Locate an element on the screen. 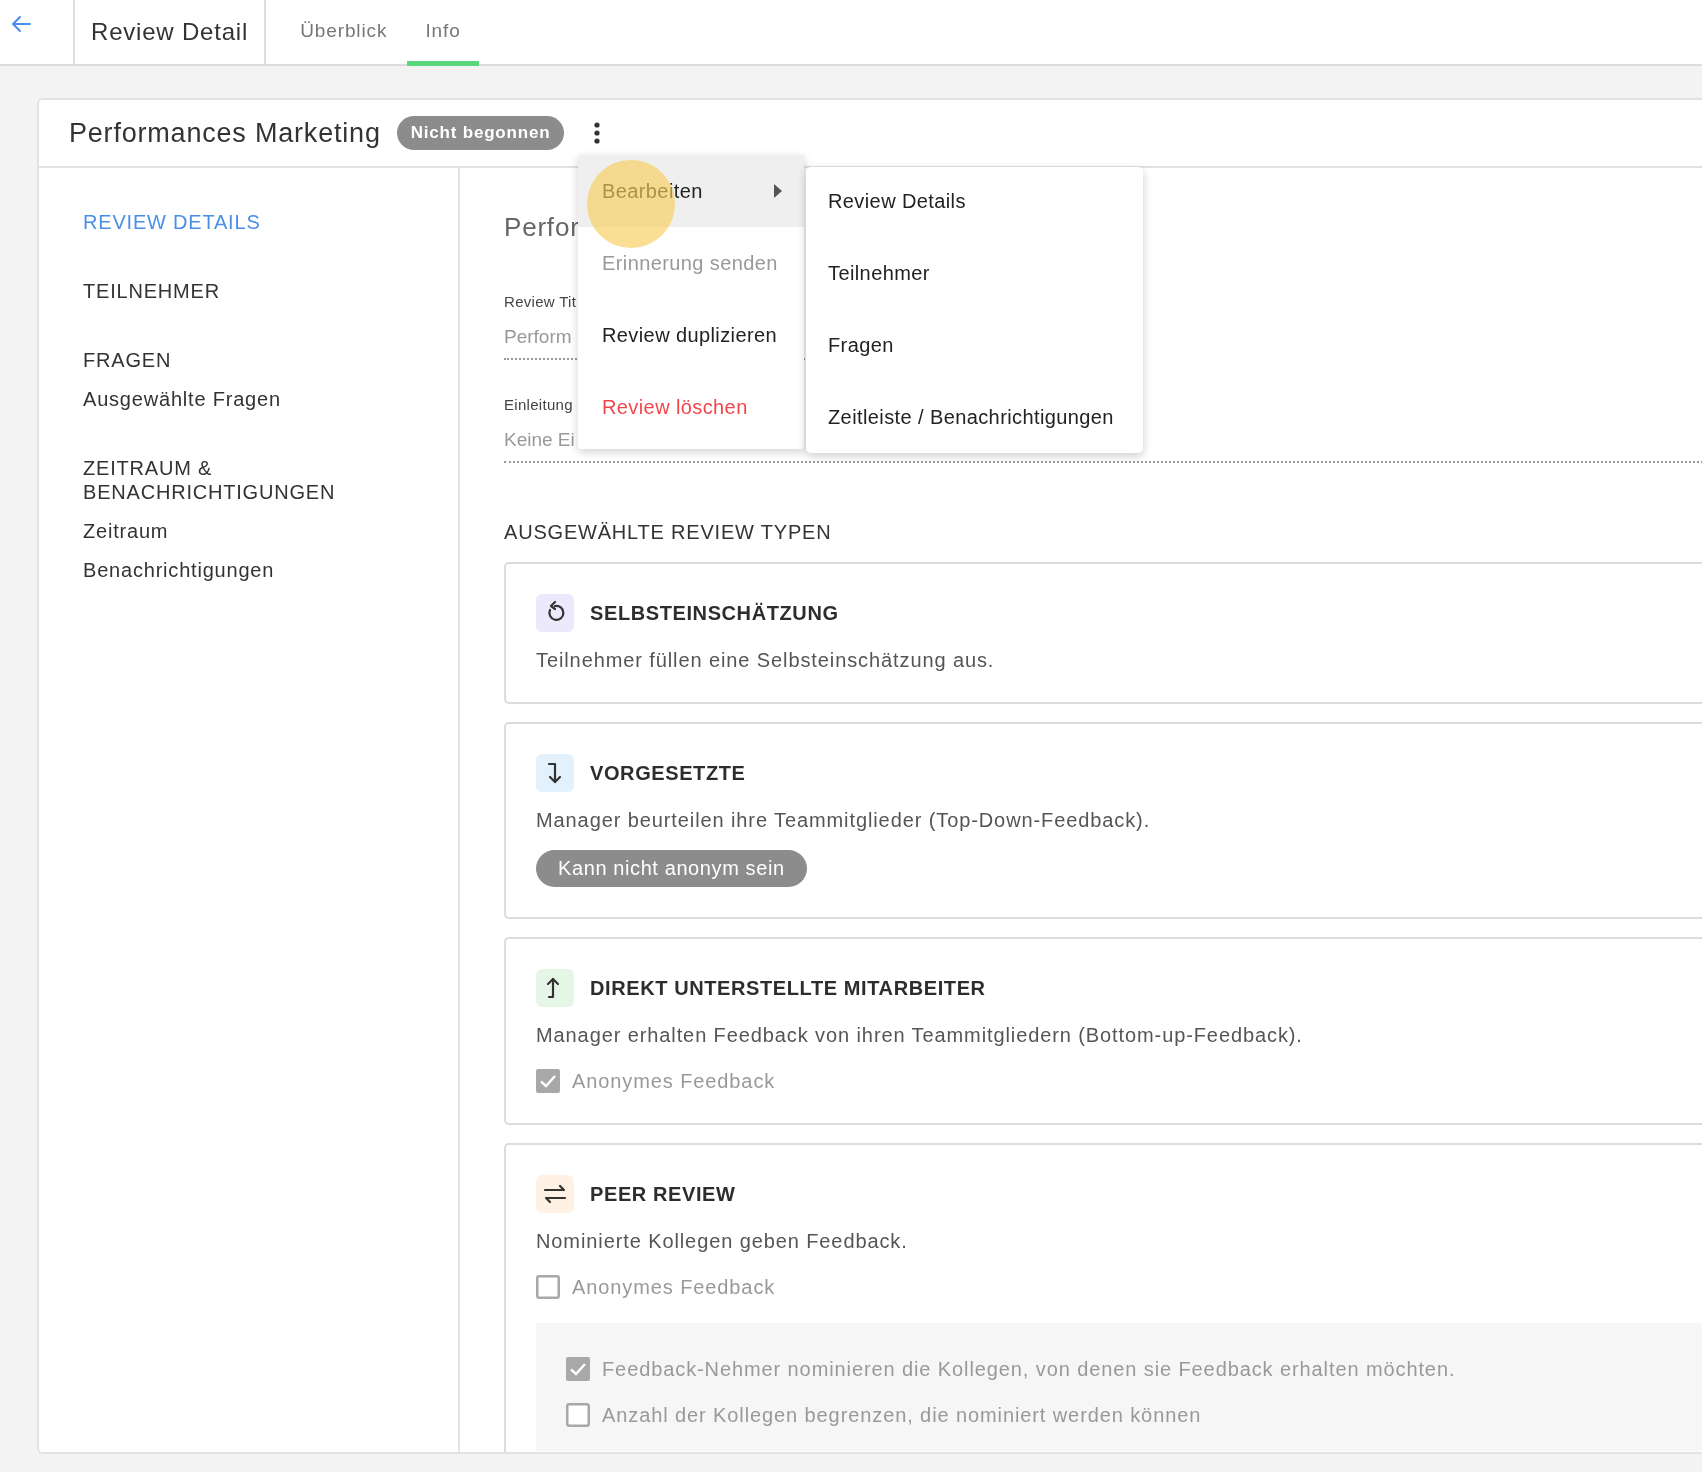 This screenshot has width=1702, height=1472. checkbox-label: Anzahl der Kollegen begrenzen, die nominiert werden können is located at coordinates (902, 1415).